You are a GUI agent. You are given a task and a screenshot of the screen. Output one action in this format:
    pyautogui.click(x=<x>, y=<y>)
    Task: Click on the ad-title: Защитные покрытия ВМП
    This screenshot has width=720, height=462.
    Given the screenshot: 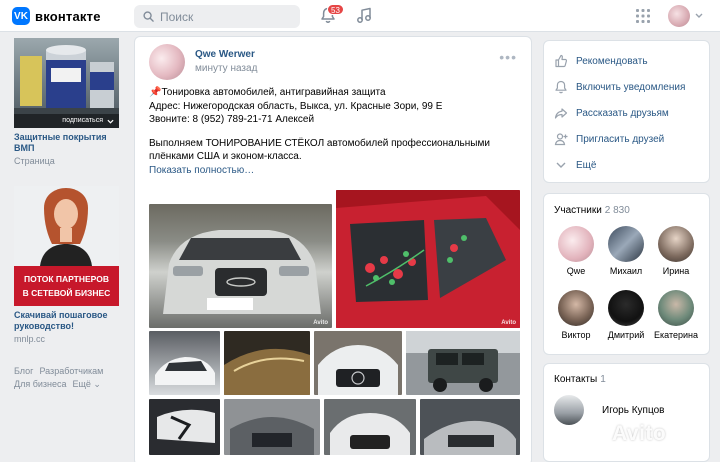 What is the action you would take?
    pyautogui.click(x=66, y=143)
    